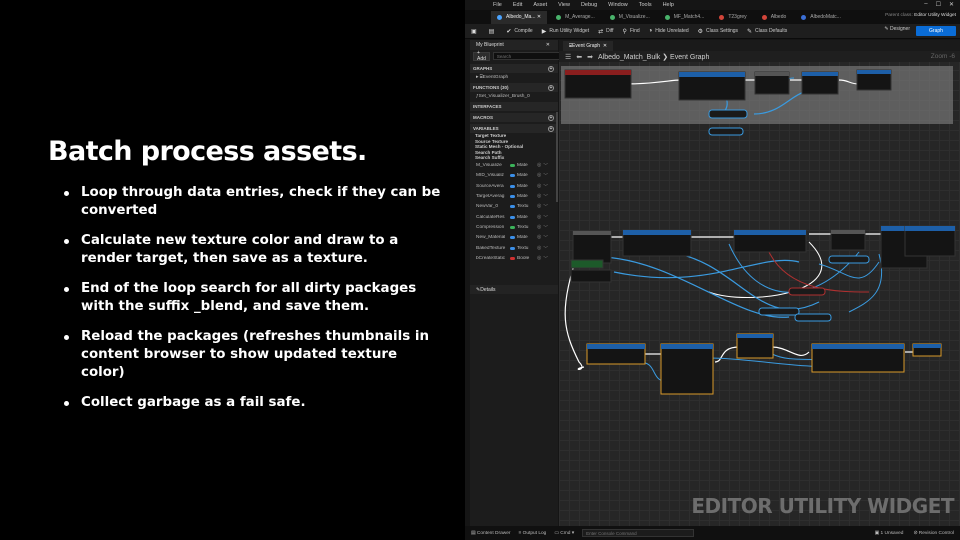 The image size is (960, 540). Describe the element at coordinates (605, 31) in the screenshot. I see `diff-button: ⇄ Diff` at that location.